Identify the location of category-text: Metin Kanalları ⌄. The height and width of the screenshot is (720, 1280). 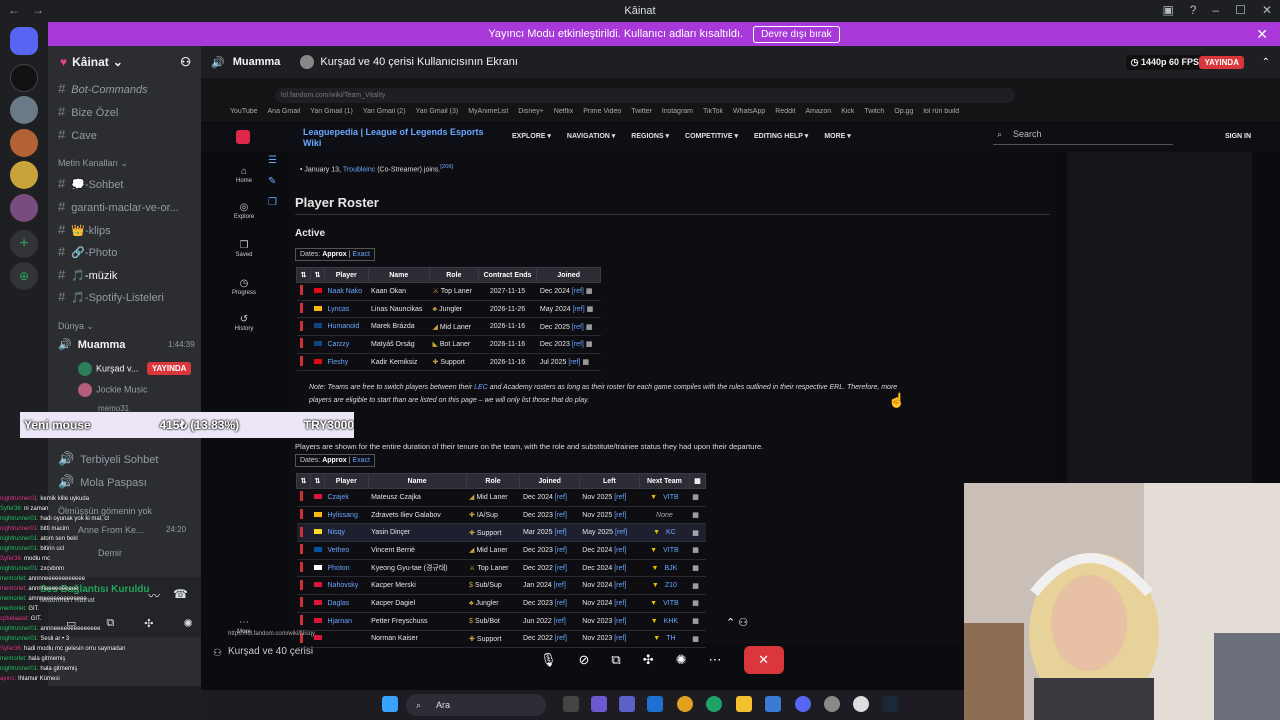
(93, 163).